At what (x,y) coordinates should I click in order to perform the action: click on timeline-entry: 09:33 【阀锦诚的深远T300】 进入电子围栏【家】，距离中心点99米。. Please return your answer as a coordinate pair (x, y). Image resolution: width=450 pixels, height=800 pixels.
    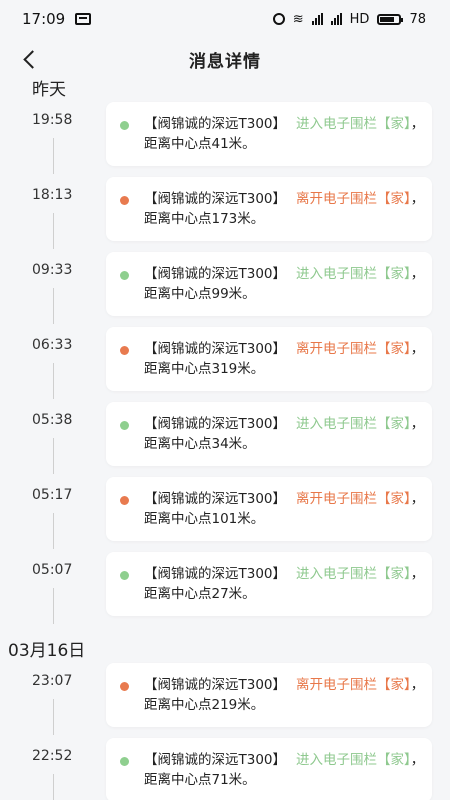
    Looking at the image, I should click on (225, 289).